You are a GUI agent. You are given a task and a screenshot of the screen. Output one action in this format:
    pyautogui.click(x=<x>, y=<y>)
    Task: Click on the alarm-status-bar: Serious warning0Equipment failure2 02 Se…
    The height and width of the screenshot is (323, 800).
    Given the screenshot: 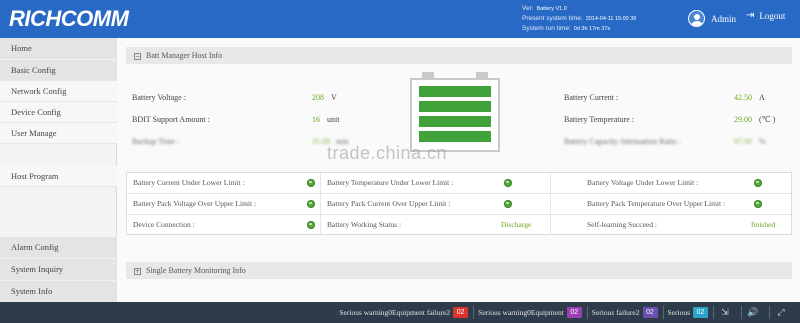 What is the action you would take?
    pyautogui.click(x=400, y=312)
    